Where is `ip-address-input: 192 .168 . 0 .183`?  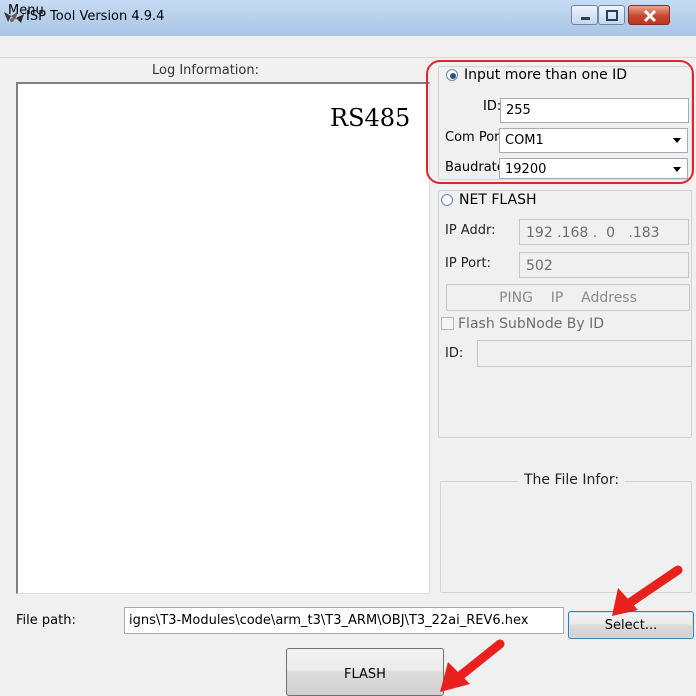
ip-address-input: 192 .168 . 0 .183 is located at coordinates (604, 232).